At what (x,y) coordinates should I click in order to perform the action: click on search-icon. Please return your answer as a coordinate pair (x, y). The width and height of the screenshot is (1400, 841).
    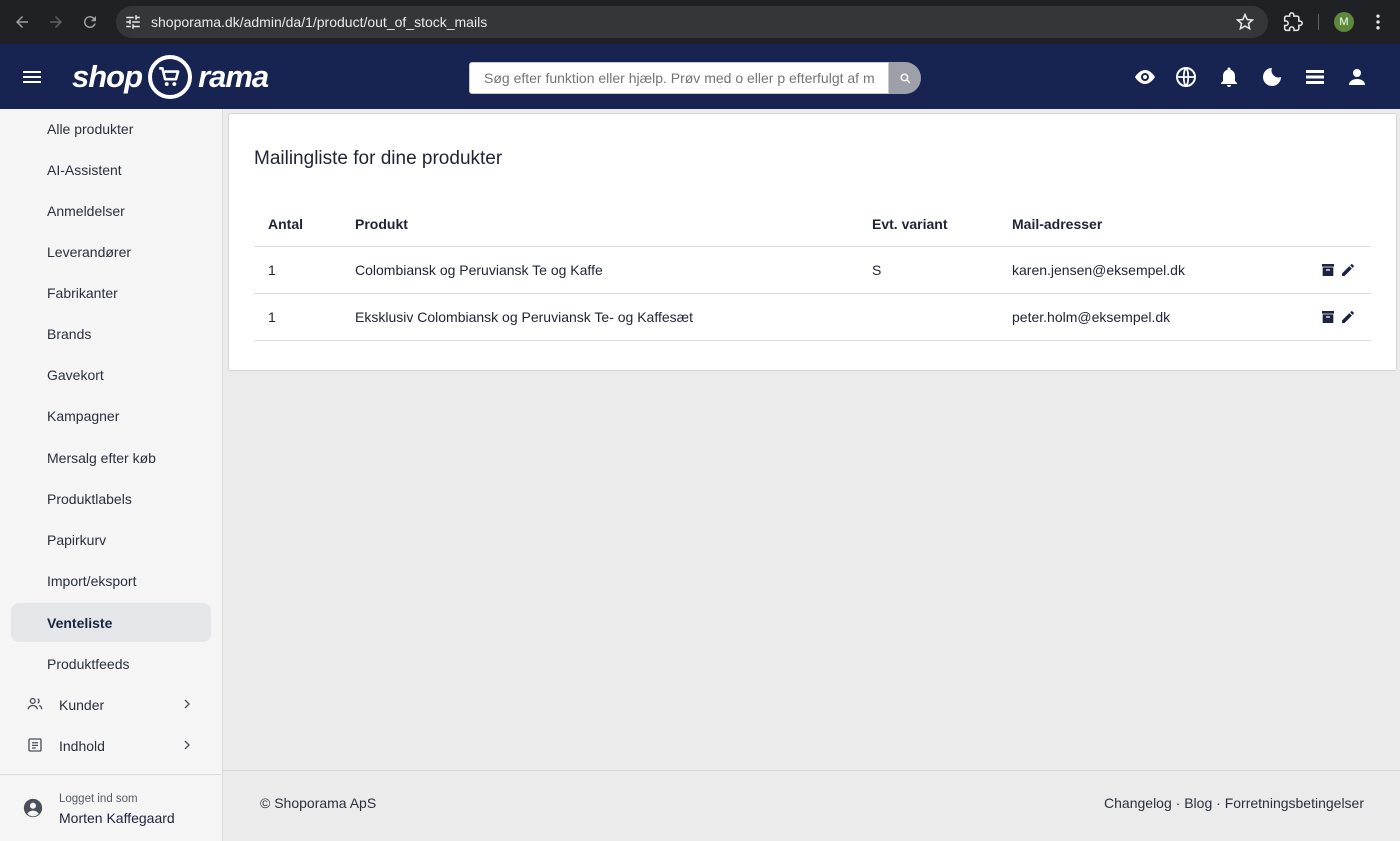
    Looking at the image, I should click on (905, 77).